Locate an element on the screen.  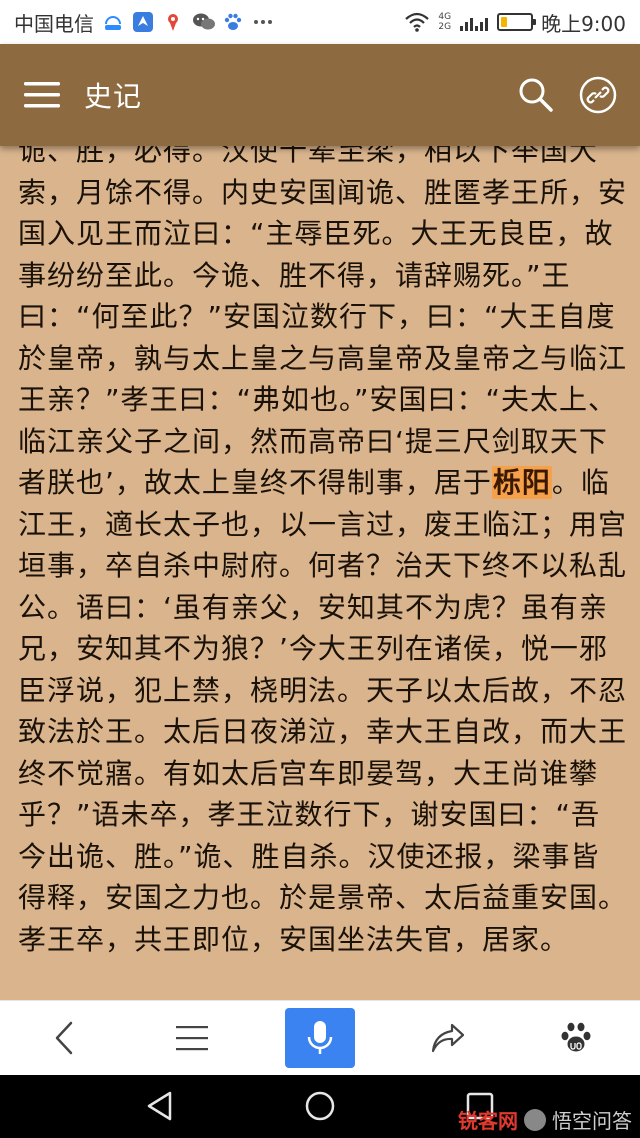
link-icon is located at coordinates (598, 95).